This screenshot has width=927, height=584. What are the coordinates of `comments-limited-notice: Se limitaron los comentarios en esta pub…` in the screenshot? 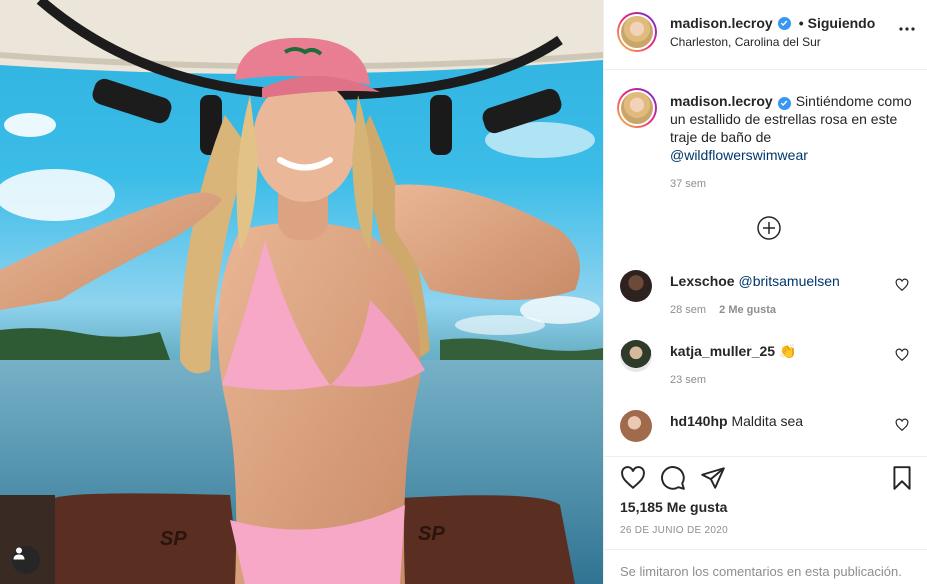 It's located at (765, 566).